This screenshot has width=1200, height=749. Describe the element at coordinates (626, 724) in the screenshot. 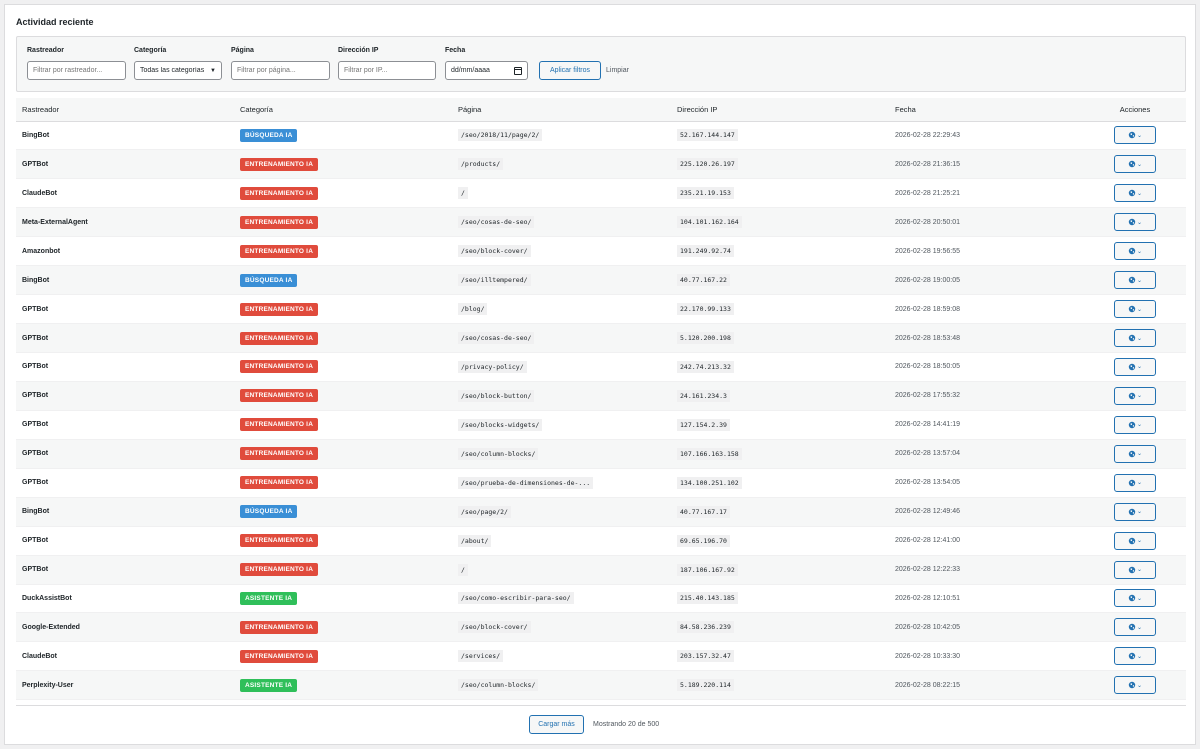

I see `results-count: Mostrando 20 de 500` at that location.